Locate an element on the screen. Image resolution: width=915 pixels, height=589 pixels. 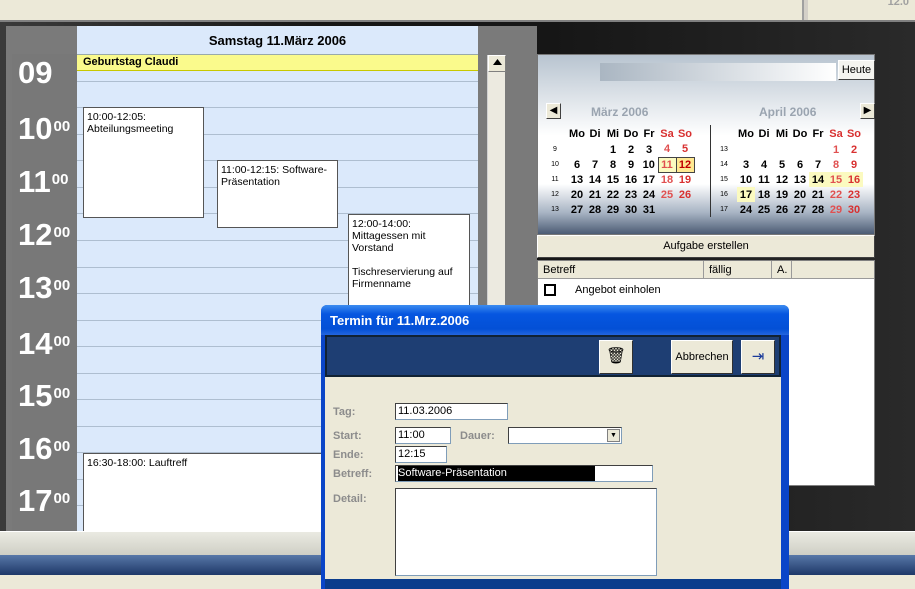
day-cell: 11 is located at coordinates (764, 179).